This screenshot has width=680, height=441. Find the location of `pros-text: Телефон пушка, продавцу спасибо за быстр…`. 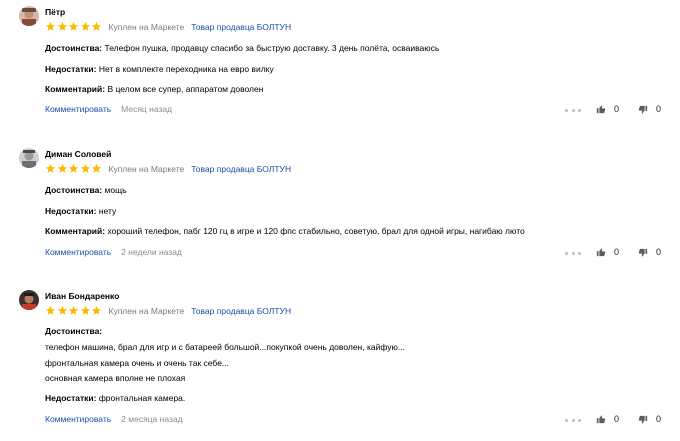

pros-text: Телефон пушка, продавцу спасибо за быстр… is located at coordinates (272, 48).